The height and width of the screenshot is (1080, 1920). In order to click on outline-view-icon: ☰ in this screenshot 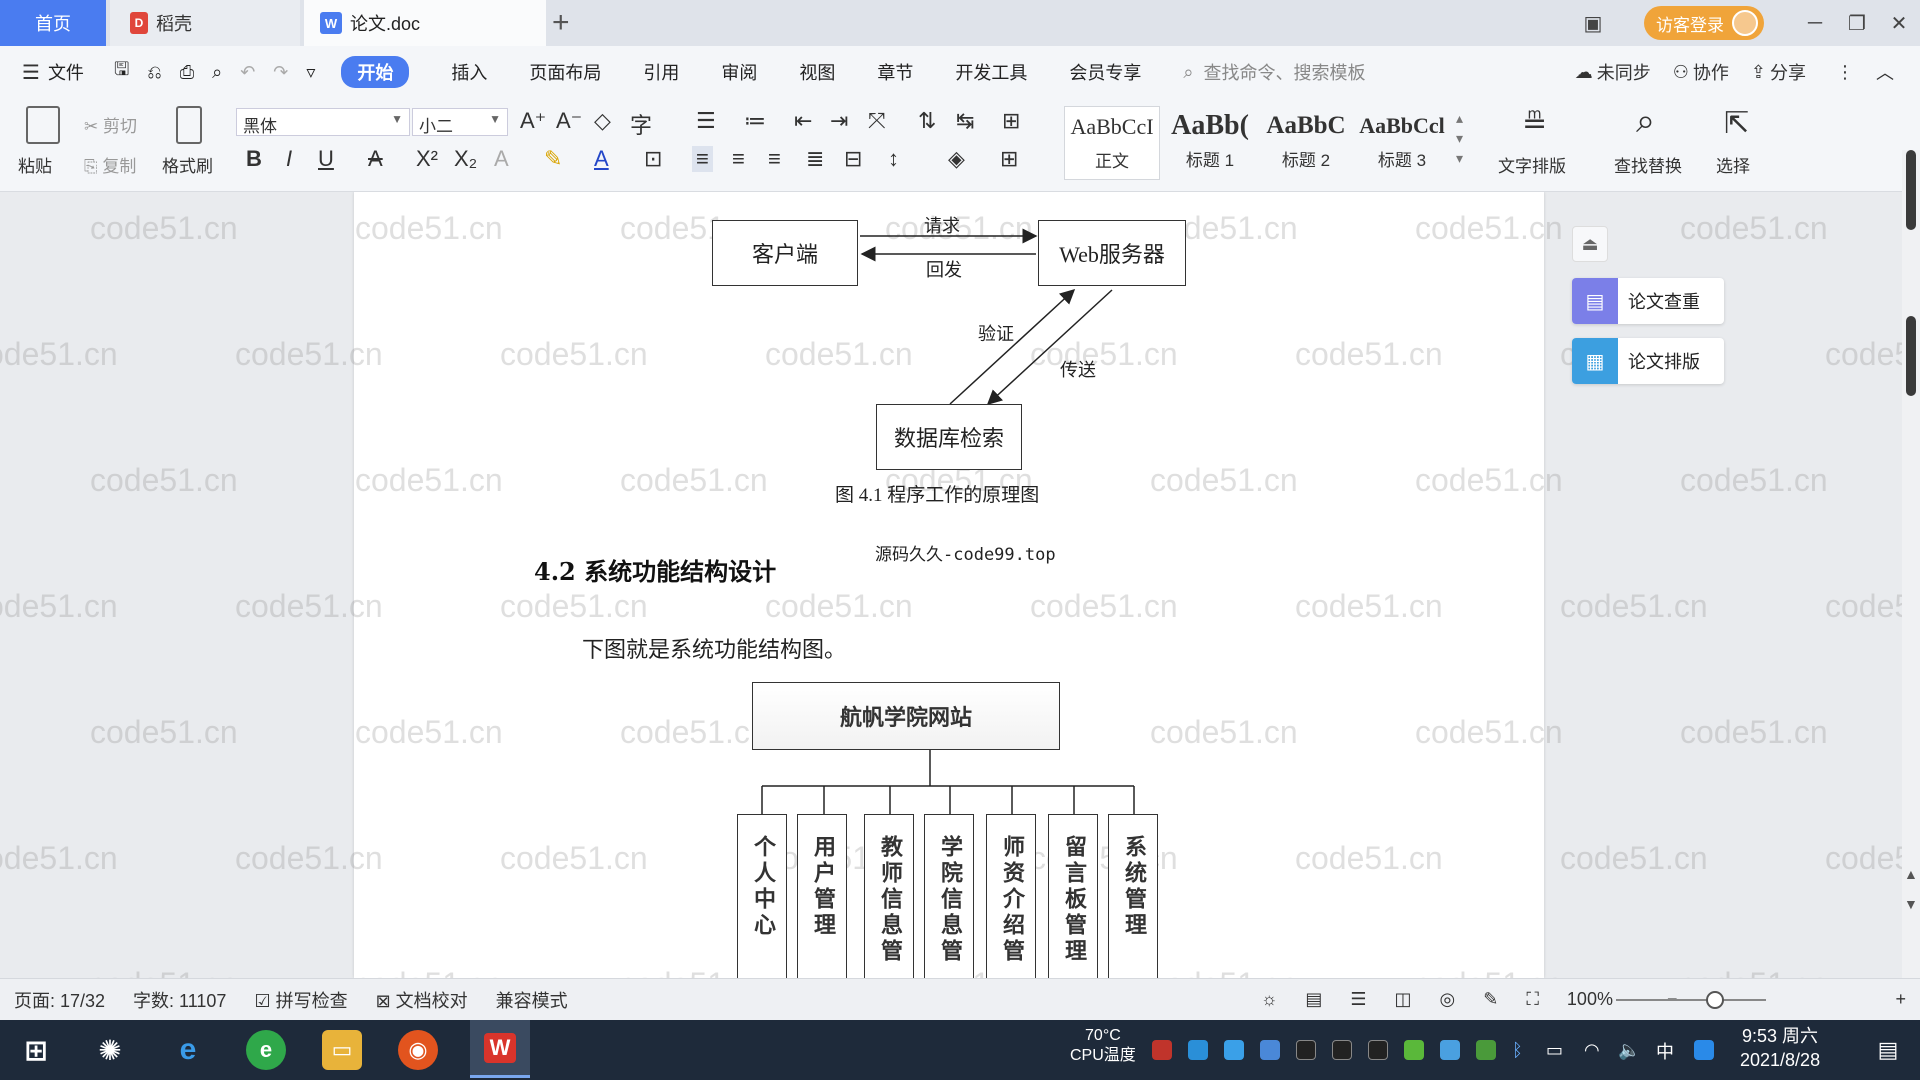, I will do `click(1358, 999)`.